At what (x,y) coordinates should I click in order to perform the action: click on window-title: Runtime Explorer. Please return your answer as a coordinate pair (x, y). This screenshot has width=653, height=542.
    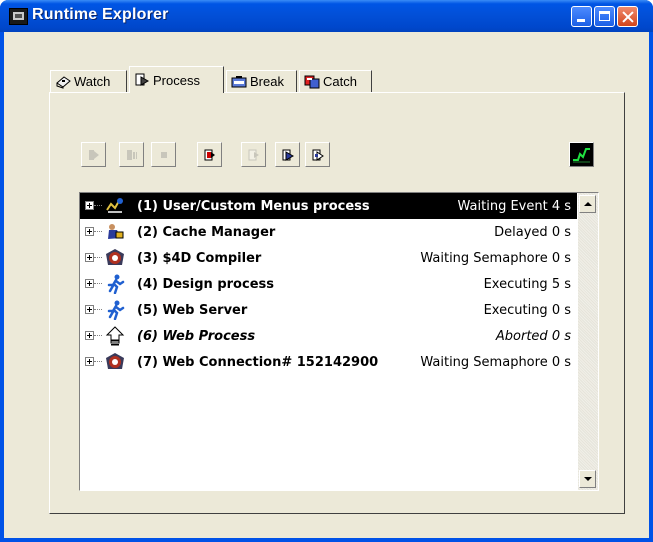
    Looking at the image, I should click on (100, 14).